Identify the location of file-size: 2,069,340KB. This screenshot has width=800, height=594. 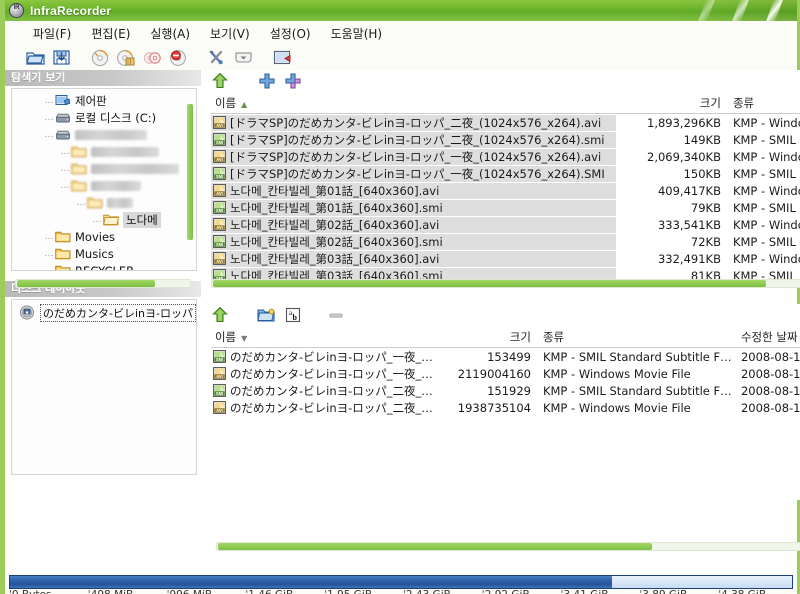
(684, 156).